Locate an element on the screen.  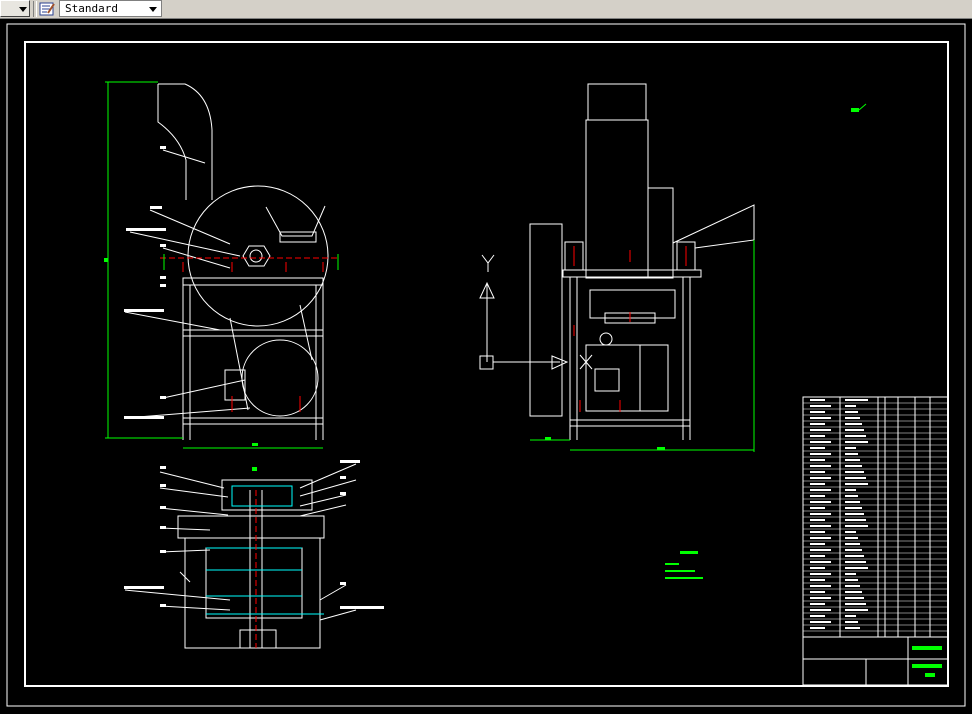
dropdown-arrow-icon is located at coordinates (15, 8).